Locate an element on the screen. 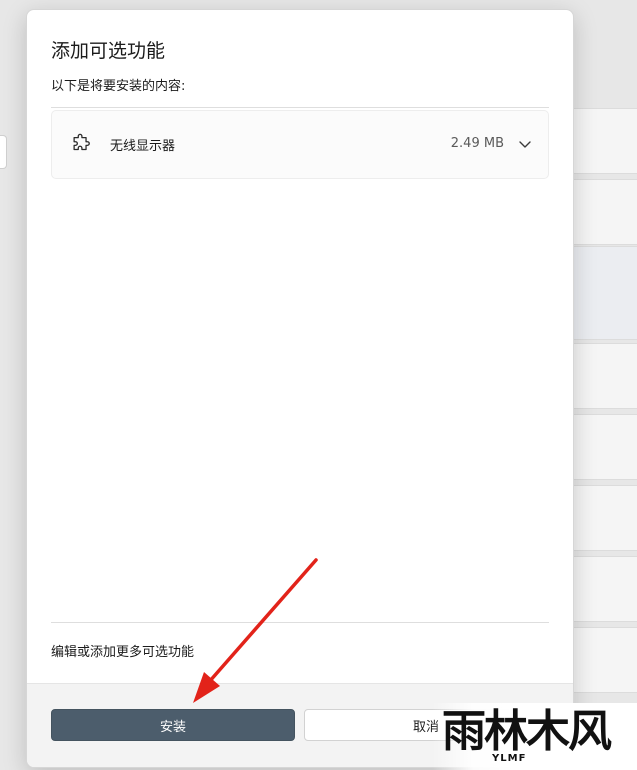 The image size is (637, 770). edit-or-add-more-features-link: 编辑或添加更多可选功能 is located at coordinates (122, 650).